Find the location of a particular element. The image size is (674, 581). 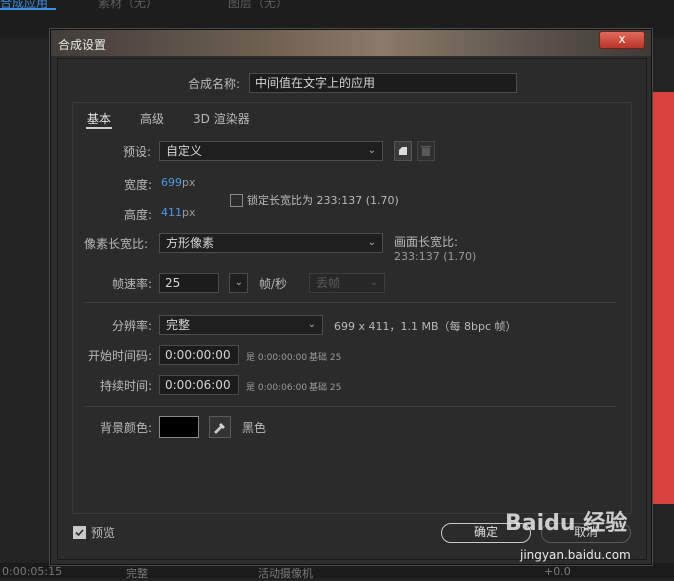

duration-base: 基础 25 is located at coordinates (325, 388).